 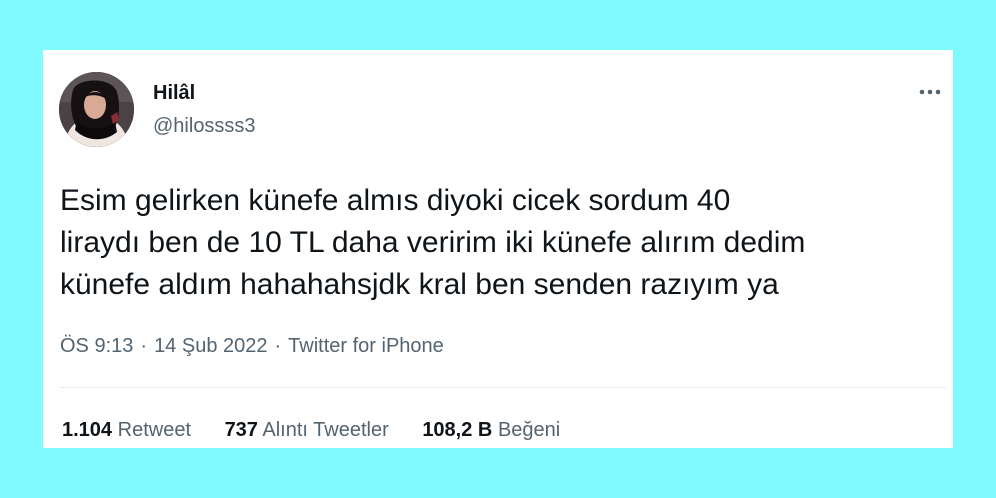 I want to click on quote-tweets-count: 737, so click(x=241, y=430).